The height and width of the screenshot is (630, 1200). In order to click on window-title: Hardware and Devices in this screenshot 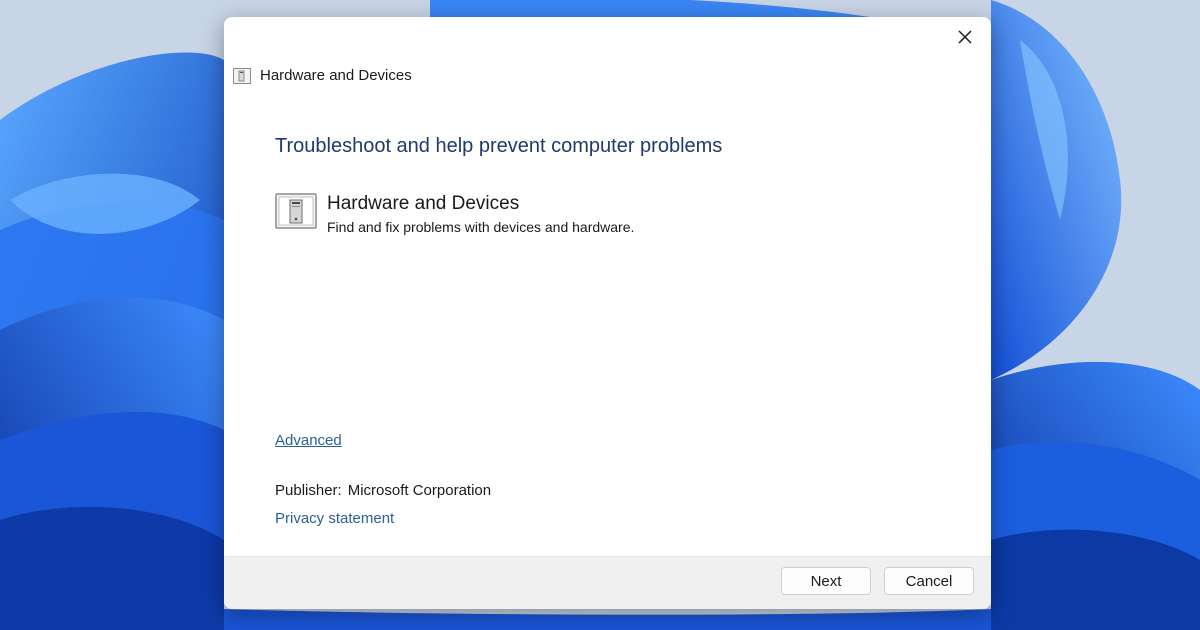, I will do `click(336, 75)`.